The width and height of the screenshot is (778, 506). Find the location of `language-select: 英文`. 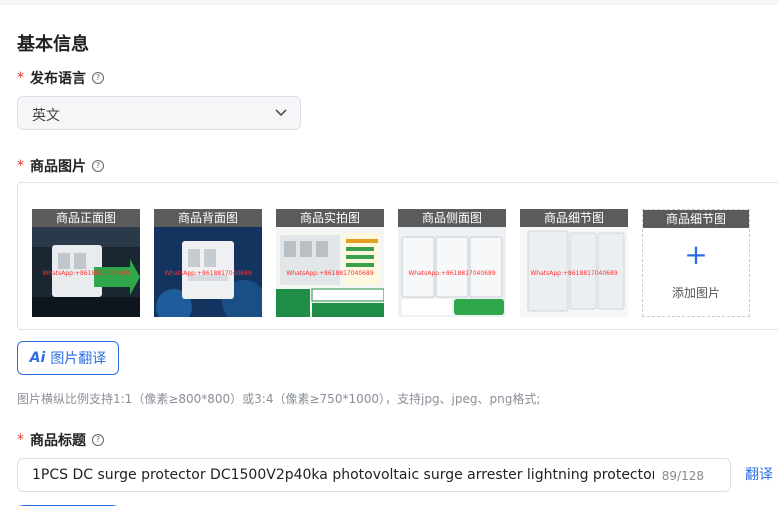

language-select: 英文 is located at coordinates (159, 113).